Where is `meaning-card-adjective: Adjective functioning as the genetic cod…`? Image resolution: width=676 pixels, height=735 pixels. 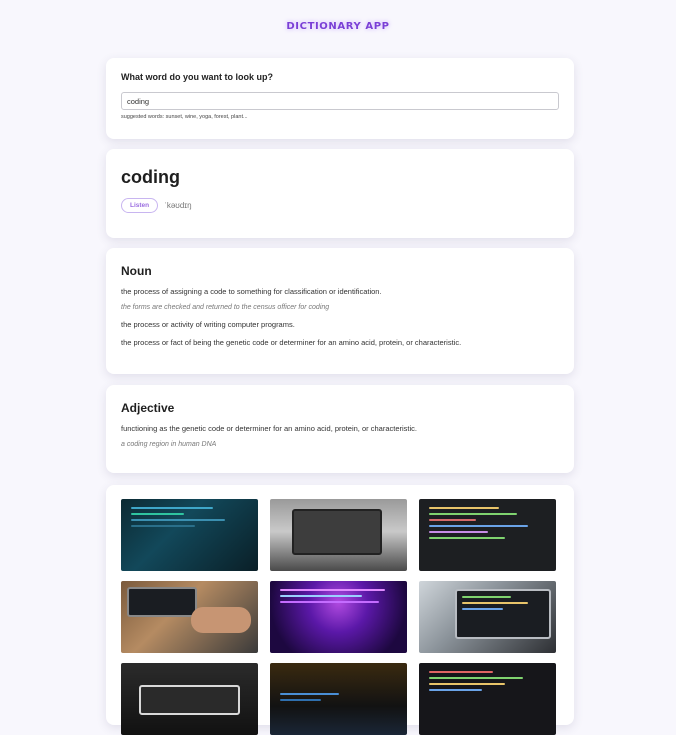 meaning-card-adjective: Adjective functioning as the genetic cod… is located at coordinates (340, 429).